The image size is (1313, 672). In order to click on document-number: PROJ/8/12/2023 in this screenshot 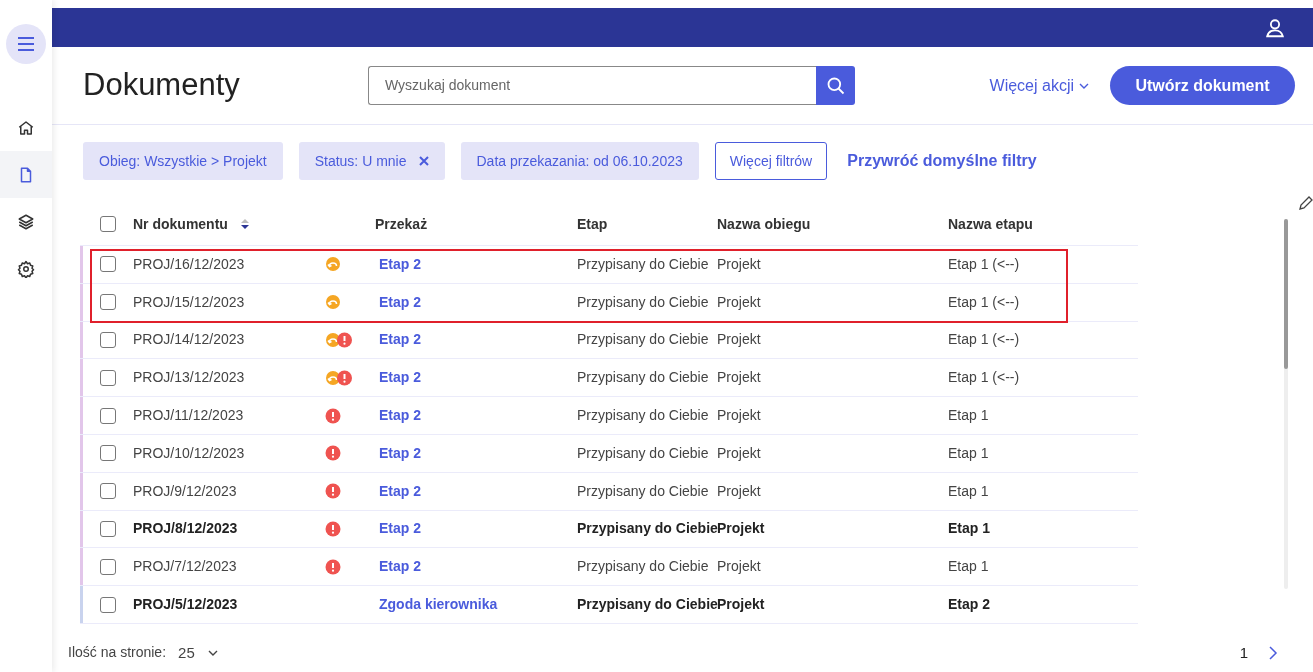, I will do `click(186, 529)`.